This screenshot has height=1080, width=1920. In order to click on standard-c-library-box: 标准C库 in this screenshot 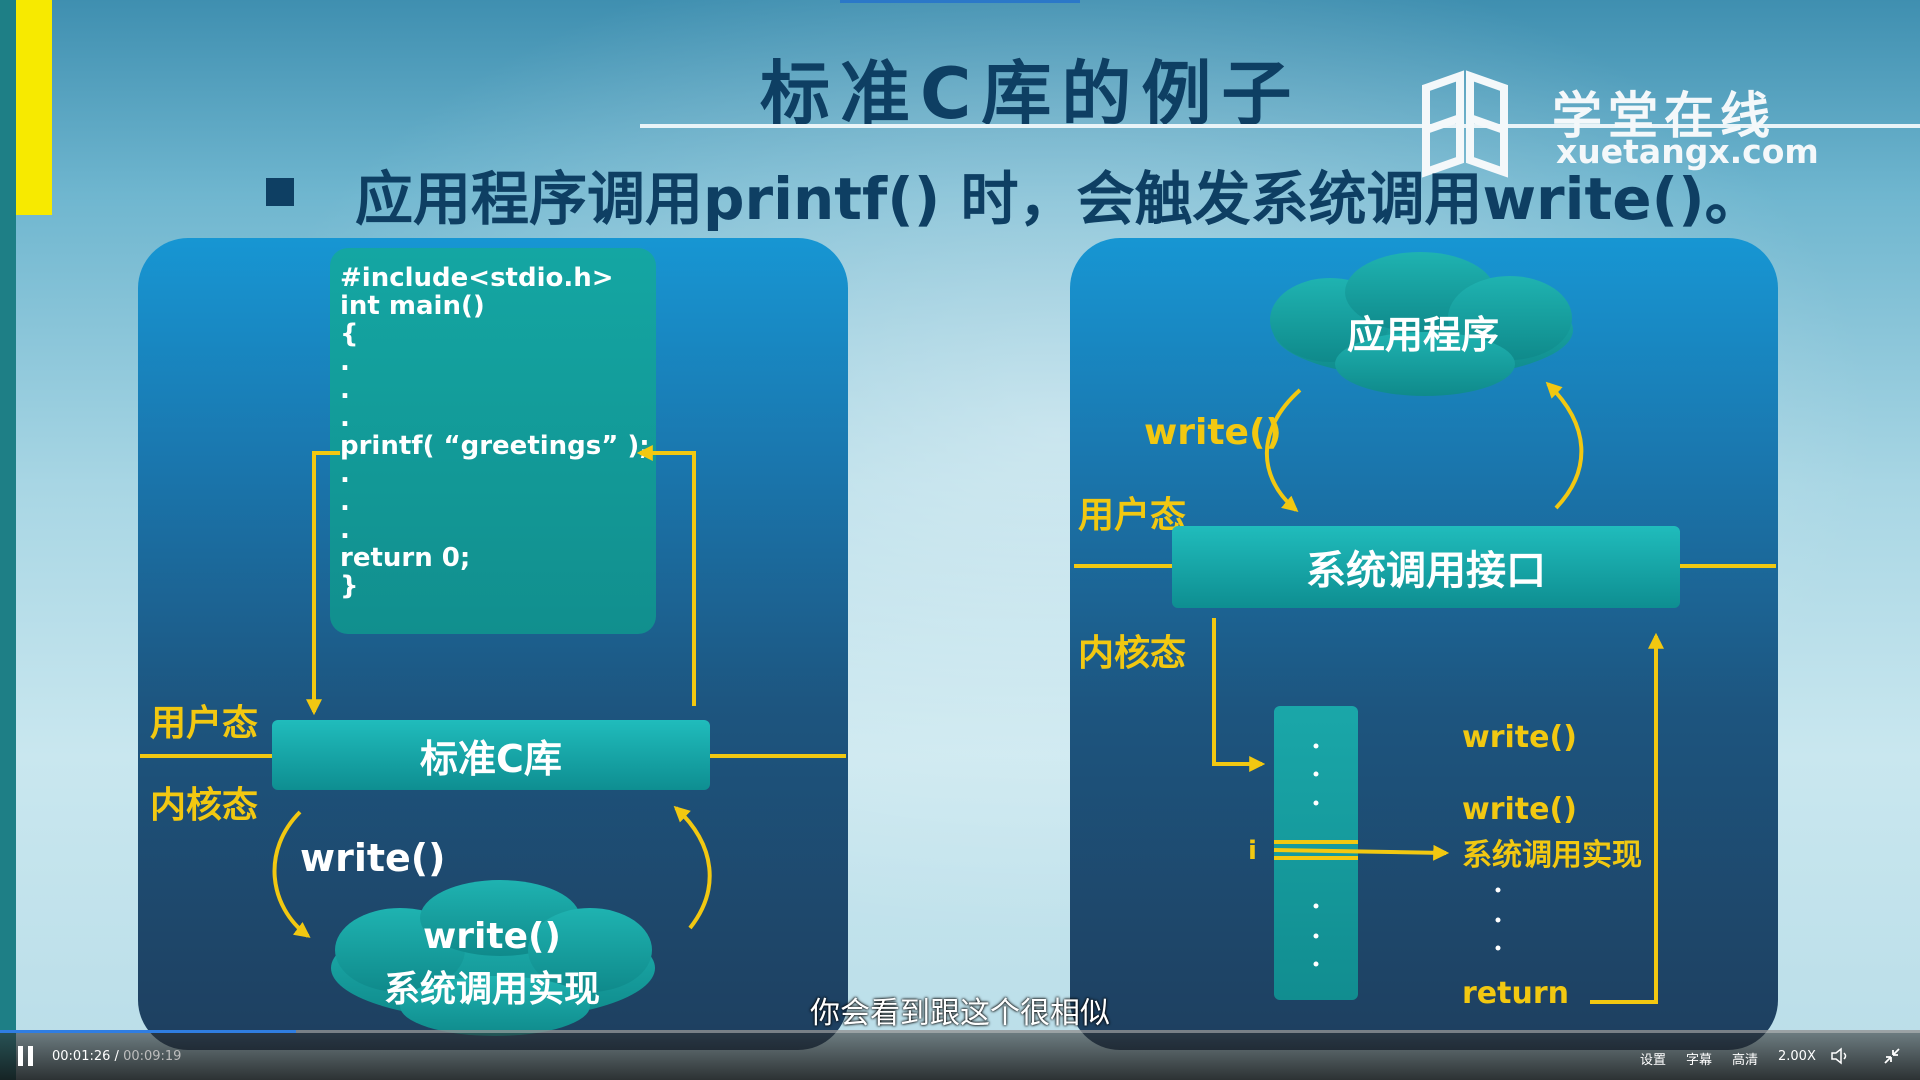, I will do `click(491, 755)`.